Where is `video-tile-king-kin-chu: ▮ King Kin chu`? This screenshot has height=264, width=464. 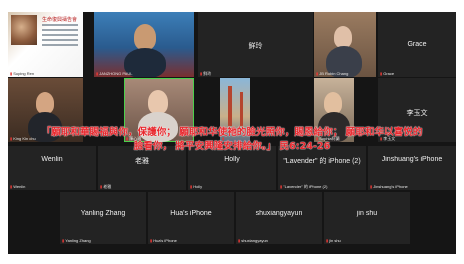
video-tile-king-kin-chu: ▮ King Kin chu is located at coordinates (45, 110).